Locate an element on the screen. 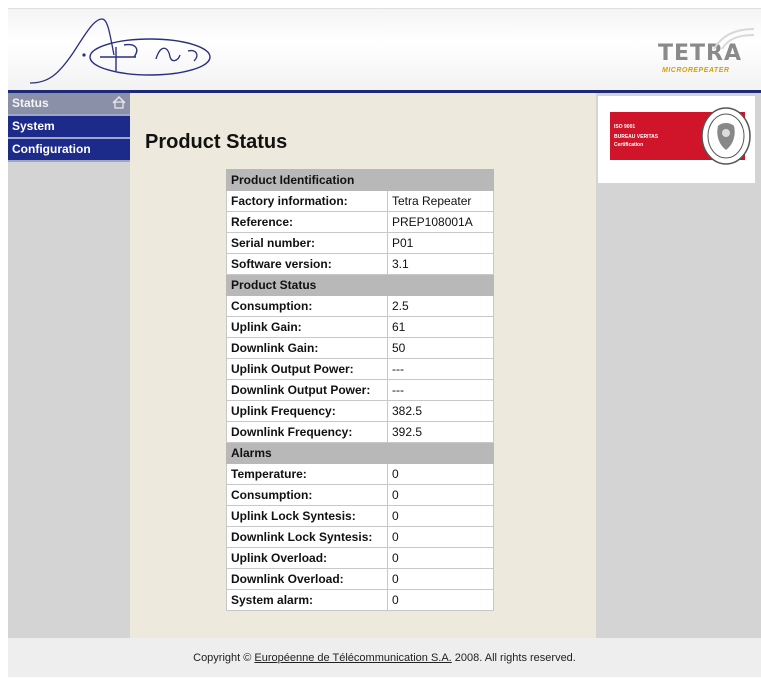 This screenshot has height=678, width=761. row-label: Factory information: is located at coordinates (307, 201).